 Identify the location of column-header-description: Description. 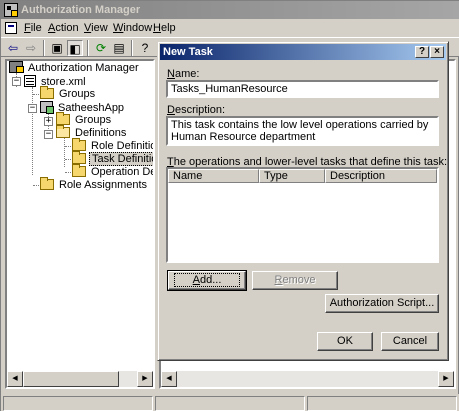
(381, 176).